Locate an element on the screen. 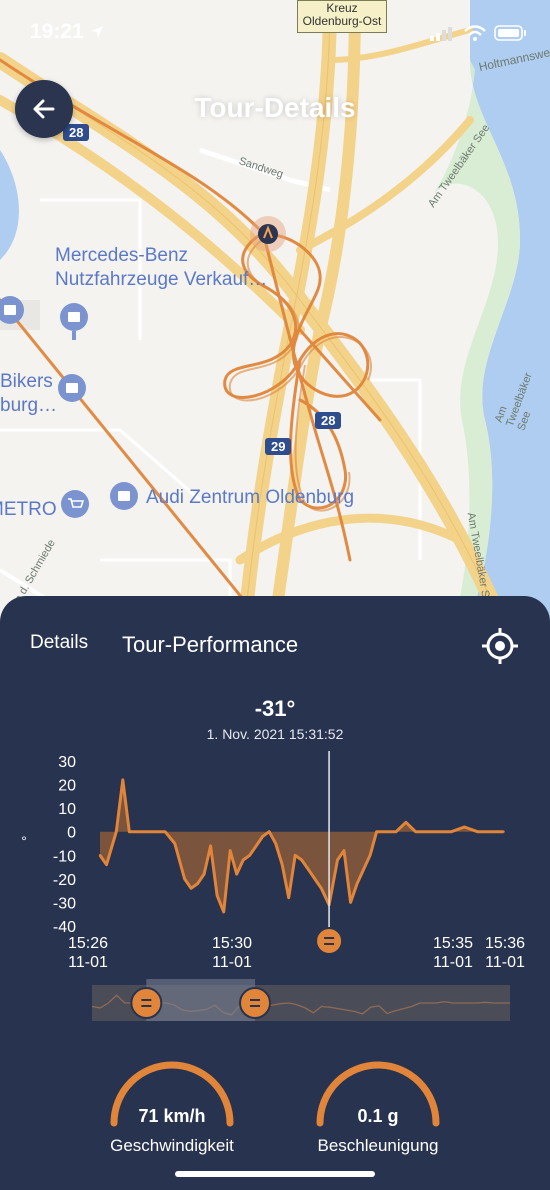  x-tick-time: 15:36 is located at coordinates (505, 943).